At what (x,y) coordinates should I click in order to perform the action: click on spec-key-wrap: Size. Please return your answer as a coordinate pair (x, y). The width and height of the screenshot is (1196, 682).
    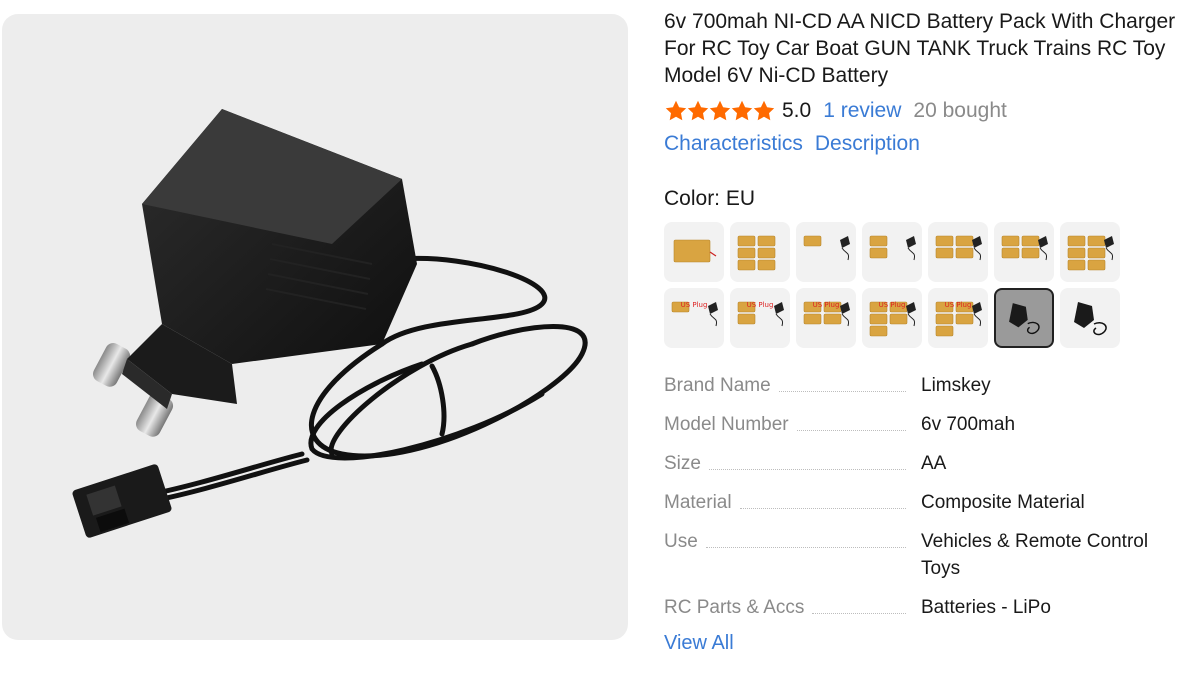
    Looking at the image, I should click on (787, 463).